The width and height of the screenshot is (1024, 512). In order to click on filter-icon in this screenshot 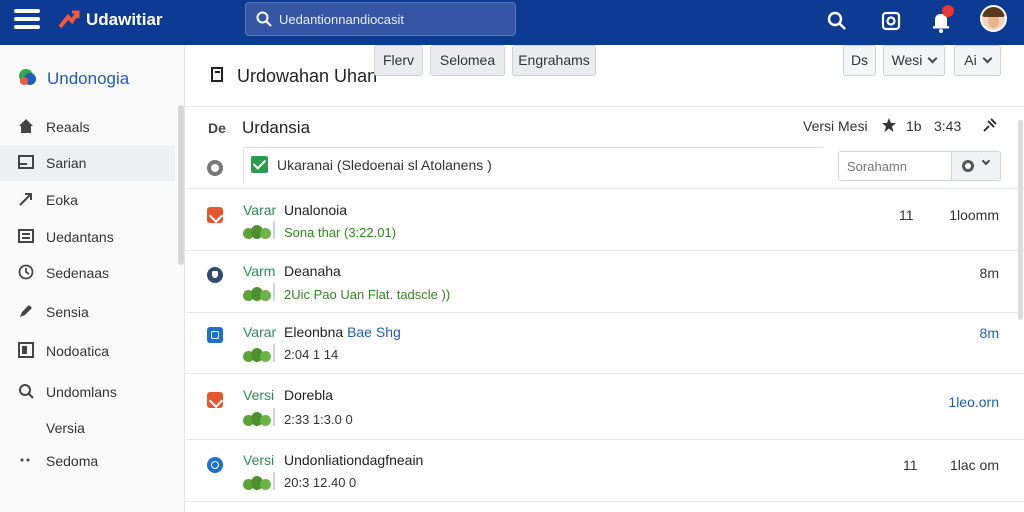, I will do `click(215, 168)`.